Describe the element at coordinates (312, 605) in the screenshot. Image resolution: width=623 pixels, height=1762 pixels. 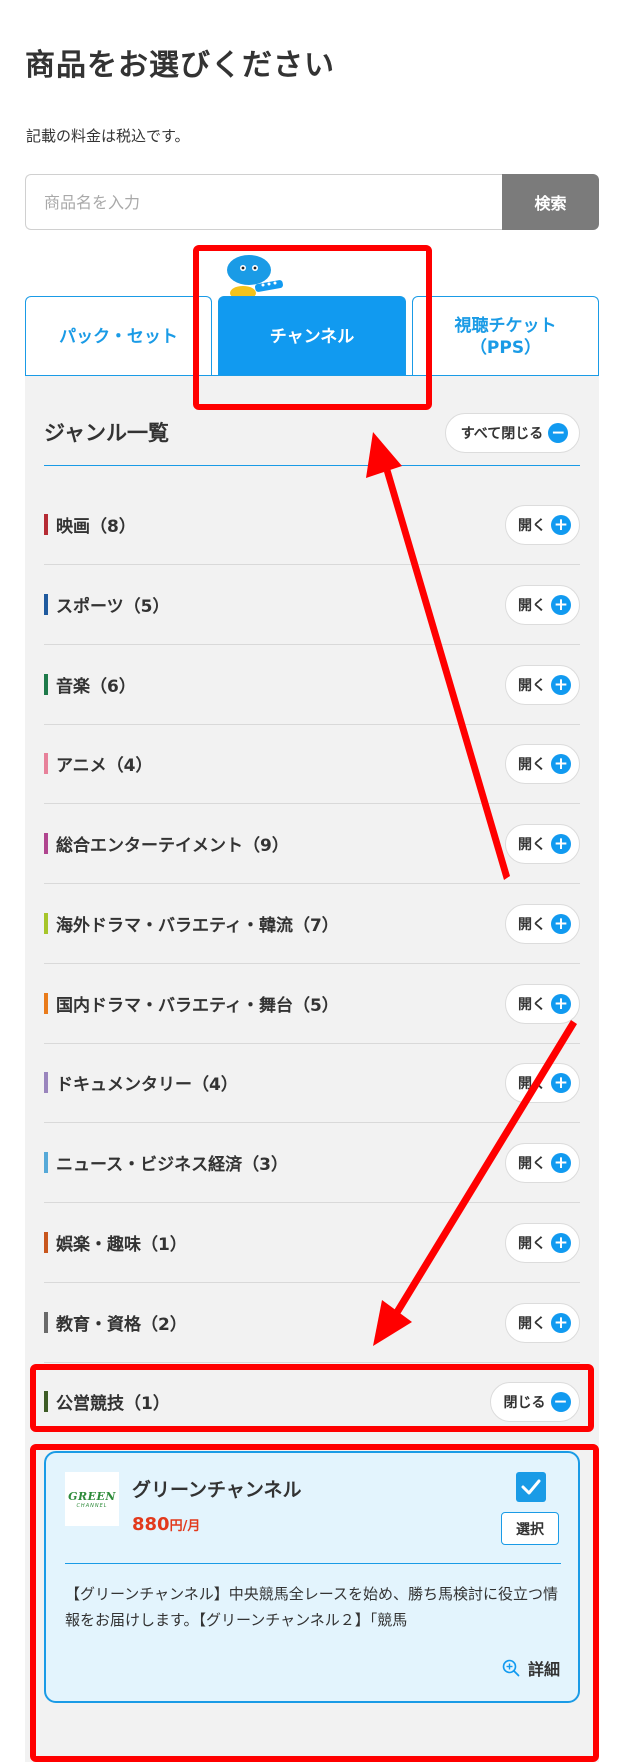
I see `genre-item-sports: スポーツ（5） 開く +` at that location.